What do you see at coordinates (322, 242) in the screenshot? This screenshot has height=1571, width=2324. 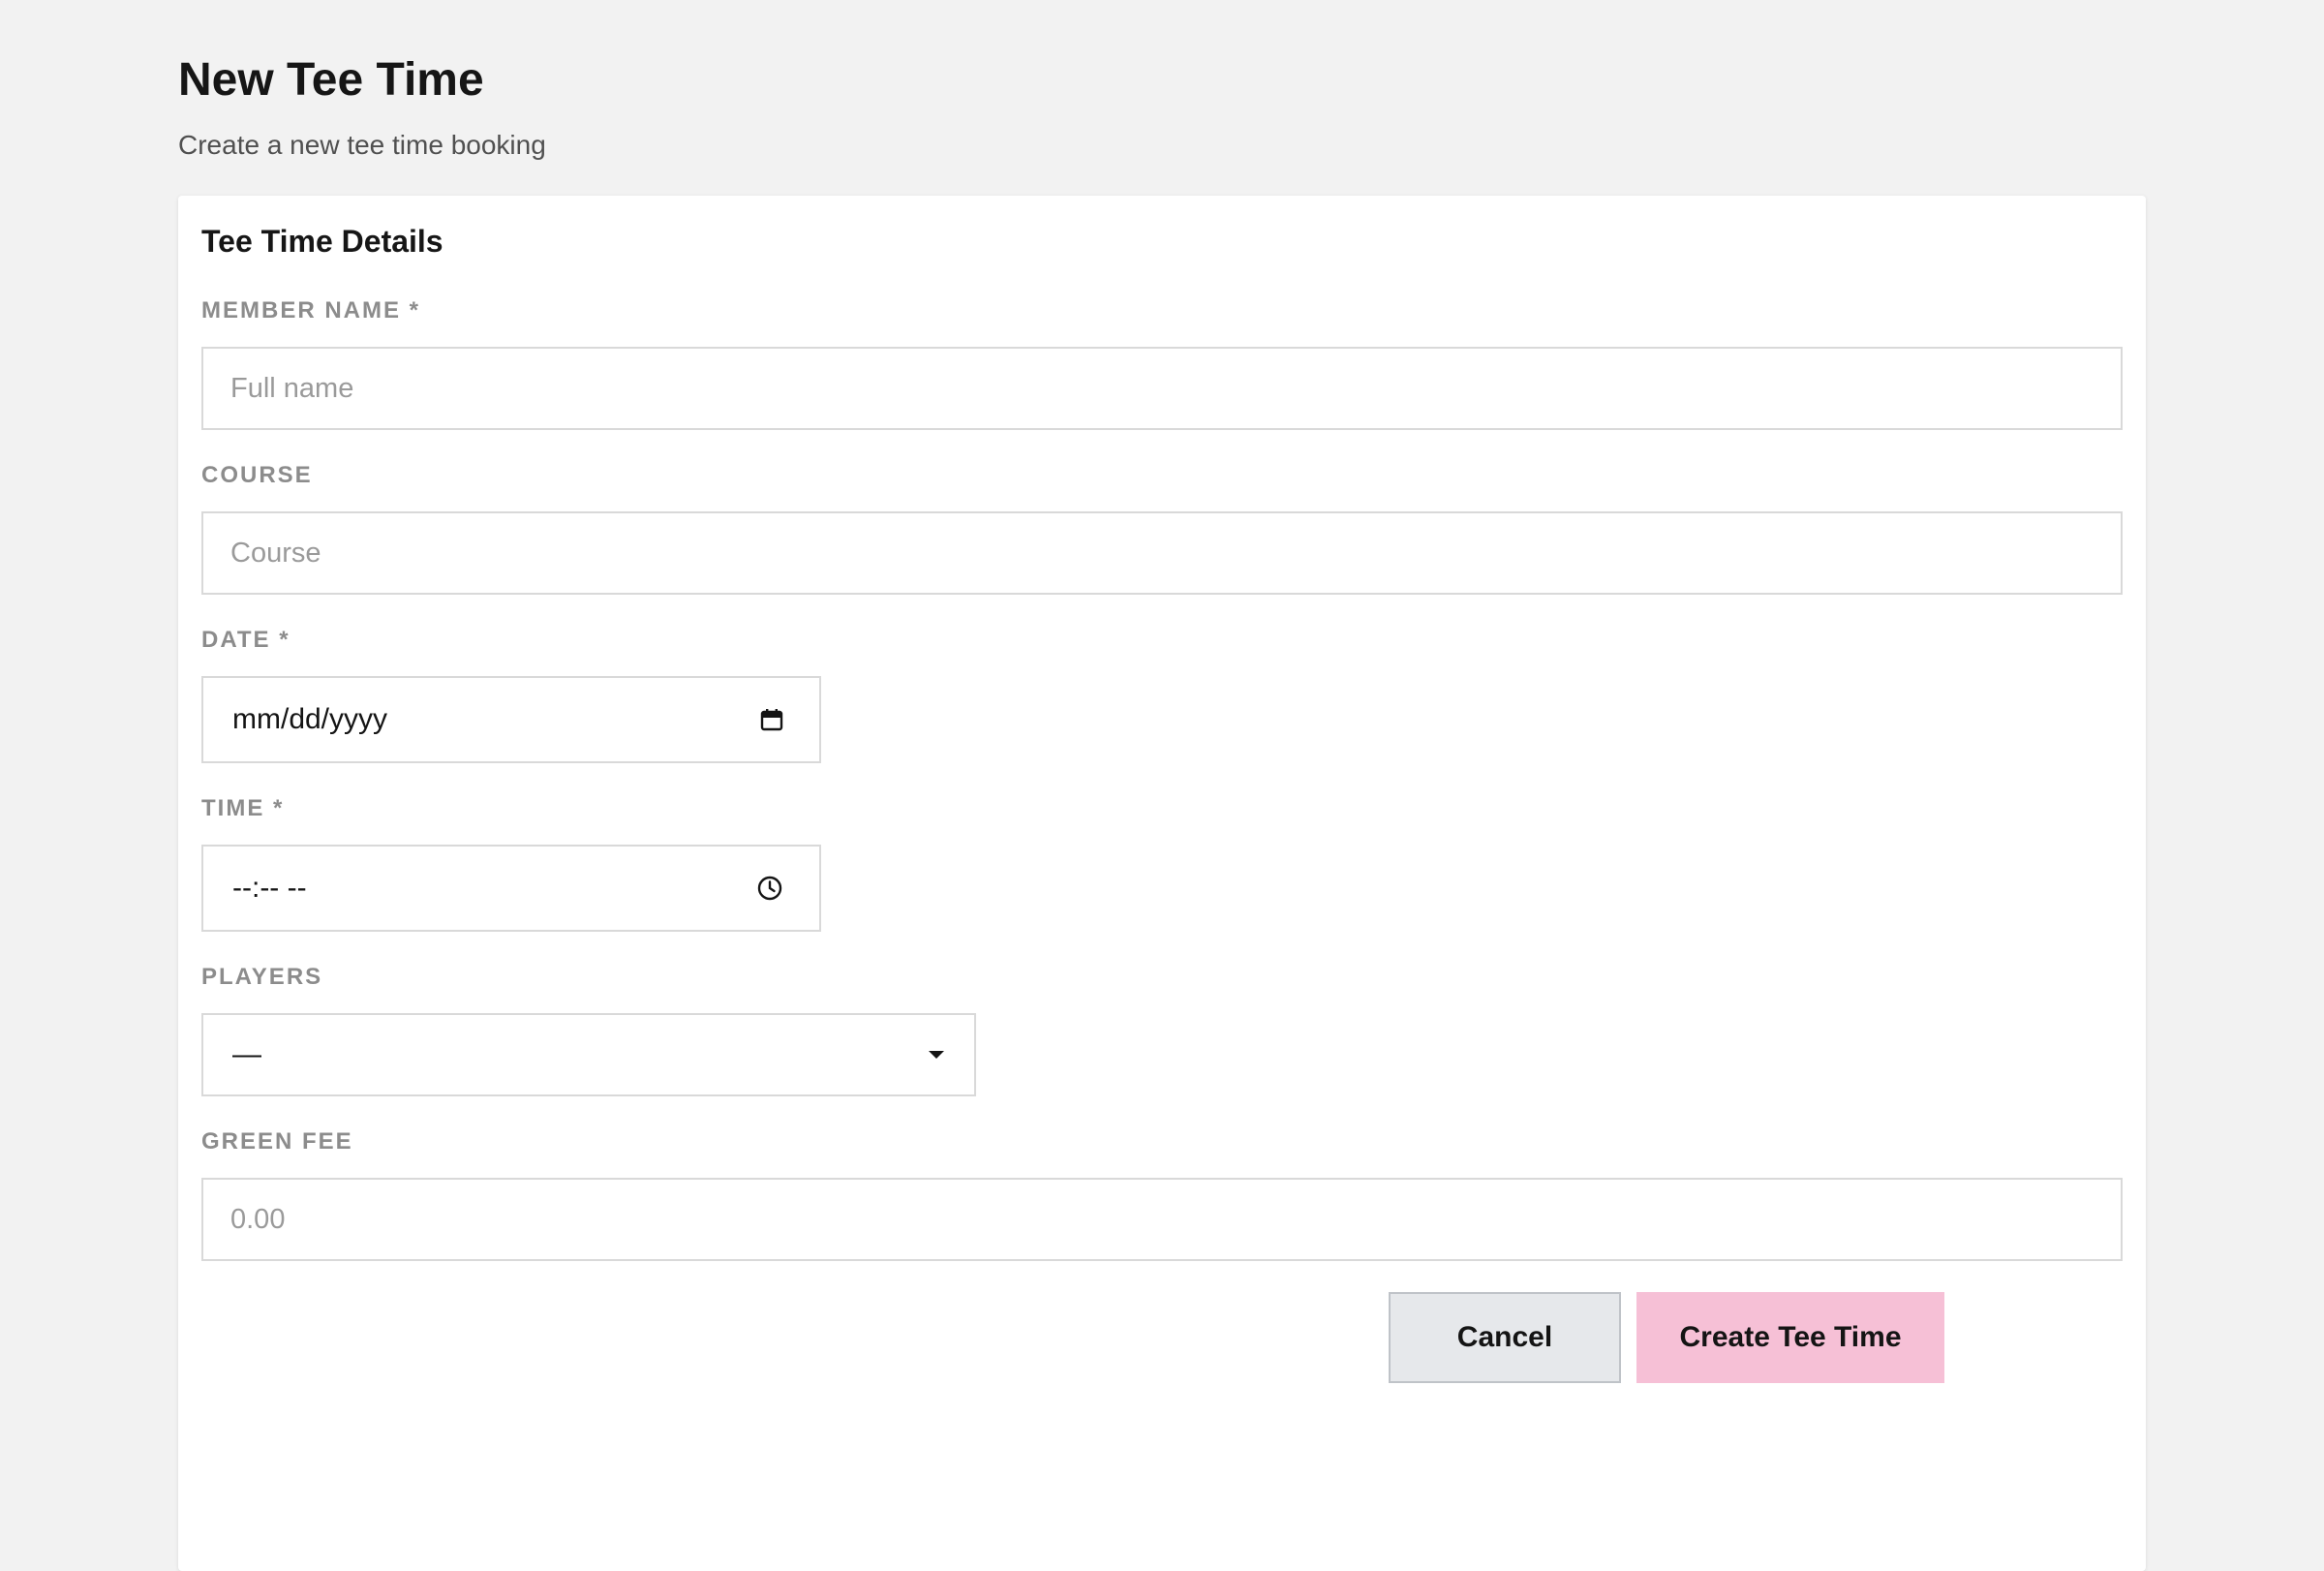 I see `card-title: Tee Time Details` at bounding box center [322, 242].